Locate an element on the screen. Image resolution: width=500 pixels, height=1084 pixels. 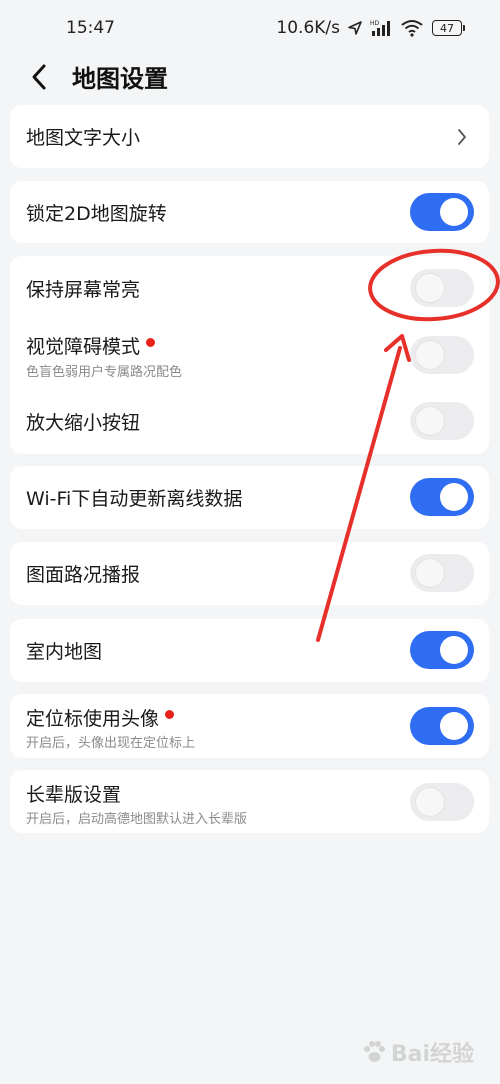
setting-row-font-size: 地图文字大小 is located at coordinates (249, 136).